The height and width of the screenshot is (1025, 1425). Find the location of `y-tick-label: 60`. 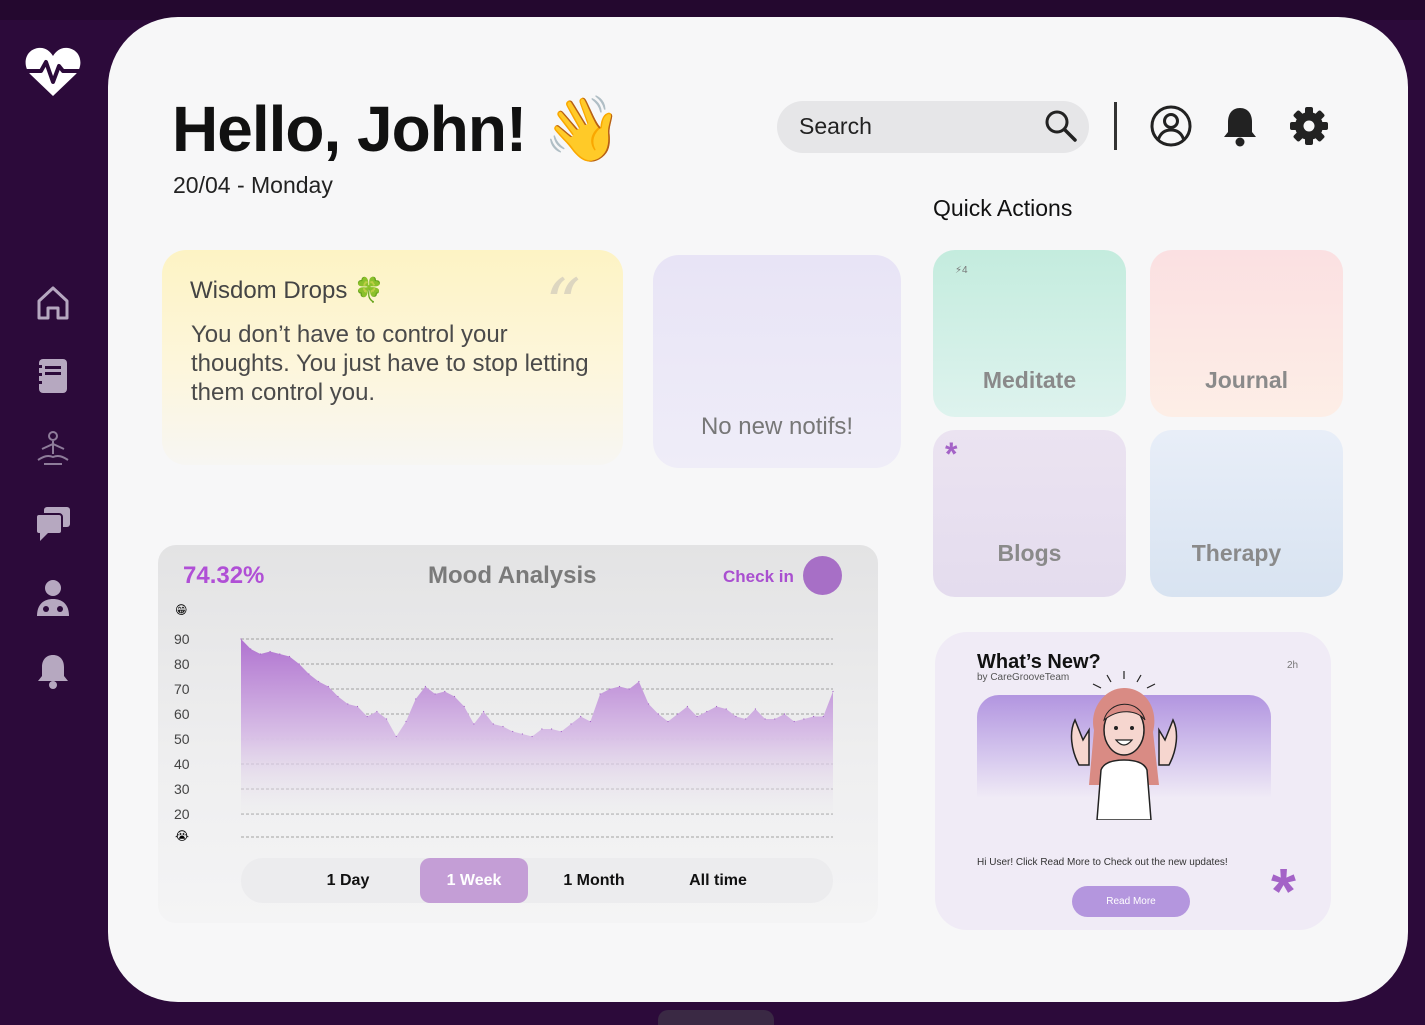

y-tick-label: 60 is located at coordinates (182, 714).